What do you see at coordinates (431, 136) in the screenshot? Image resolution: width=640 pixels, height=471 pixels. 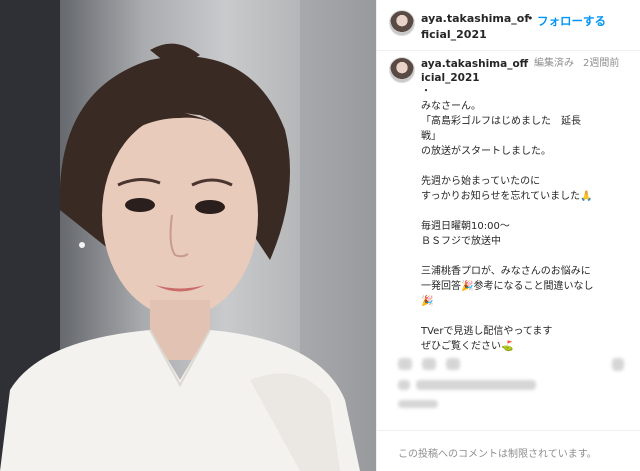 I see `caption-line: 戦」` at bounding box center [431, 136].